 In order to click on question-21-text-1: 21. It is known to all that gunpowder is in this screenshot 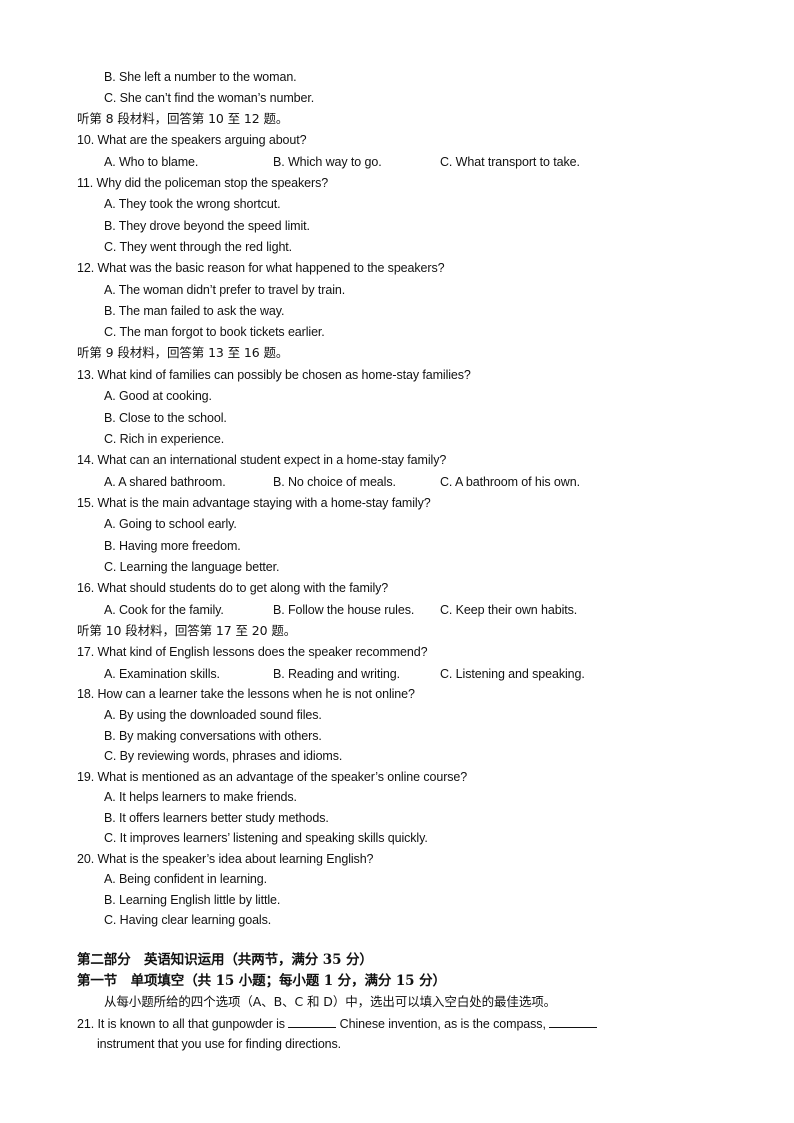, I will do `click(183, 1024)`.